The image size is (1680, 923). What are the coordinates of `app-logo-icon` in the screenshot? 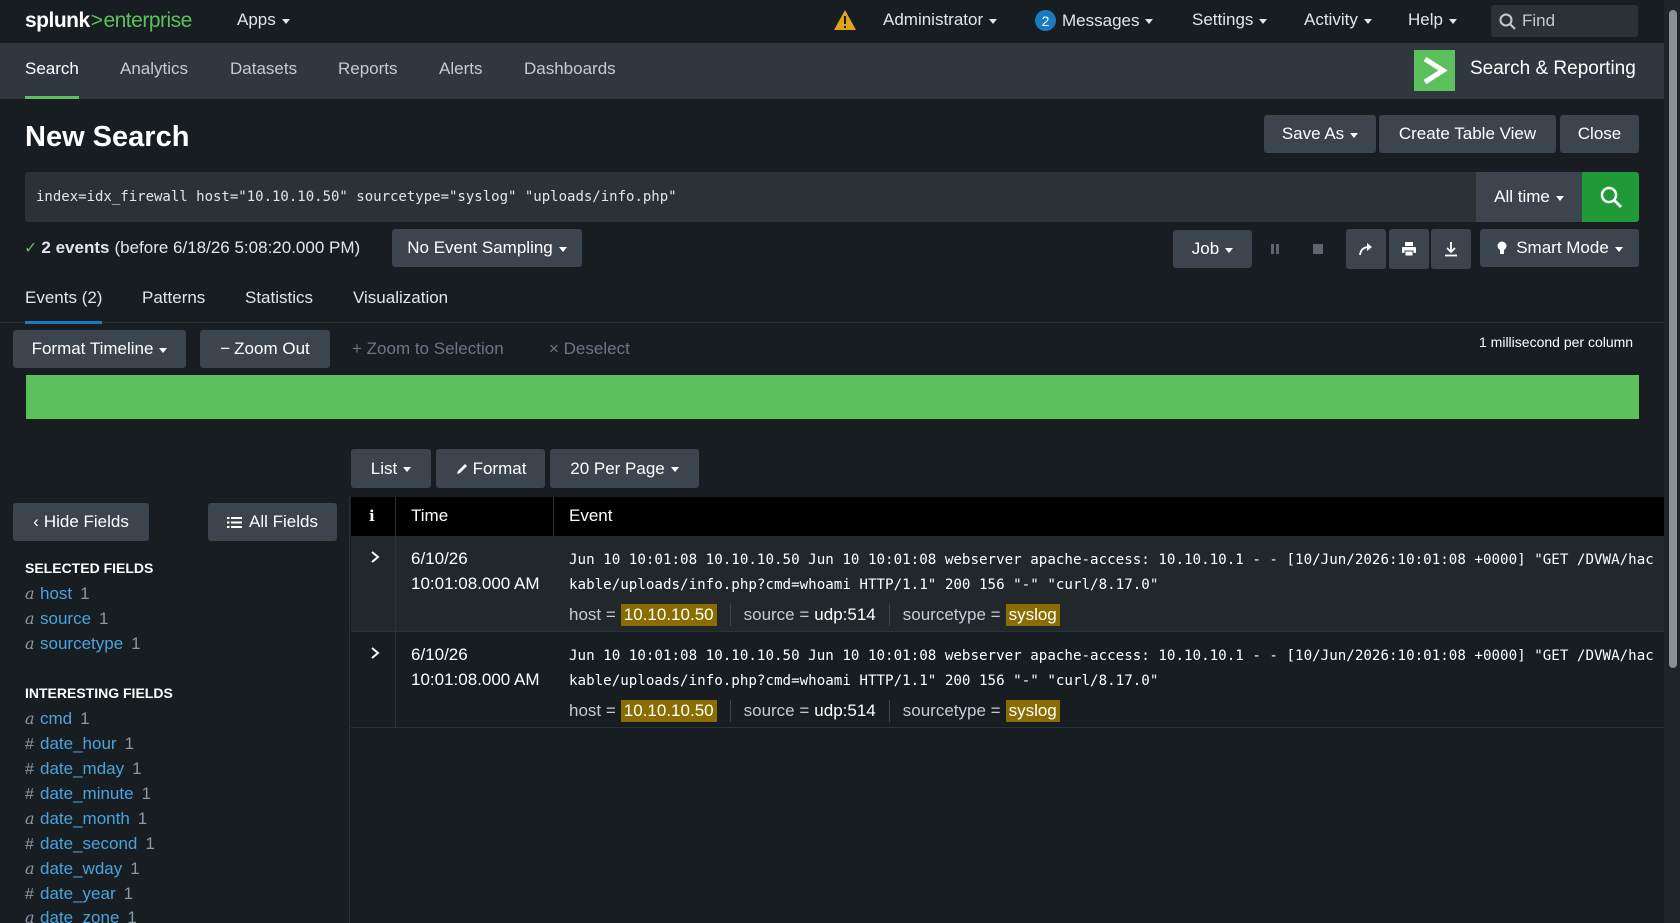 It's located at (1434, 70).